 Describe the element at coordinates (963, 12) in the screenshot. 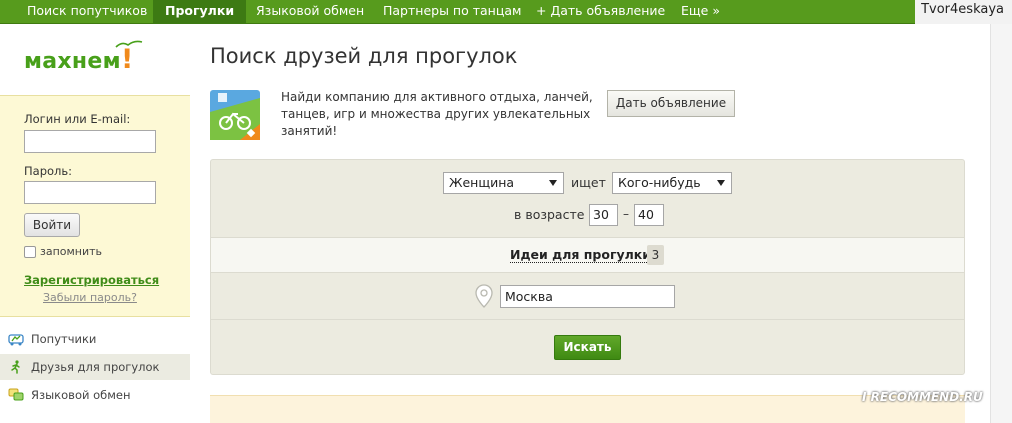

I see `username-label: Tvor4eskaya` at that location.